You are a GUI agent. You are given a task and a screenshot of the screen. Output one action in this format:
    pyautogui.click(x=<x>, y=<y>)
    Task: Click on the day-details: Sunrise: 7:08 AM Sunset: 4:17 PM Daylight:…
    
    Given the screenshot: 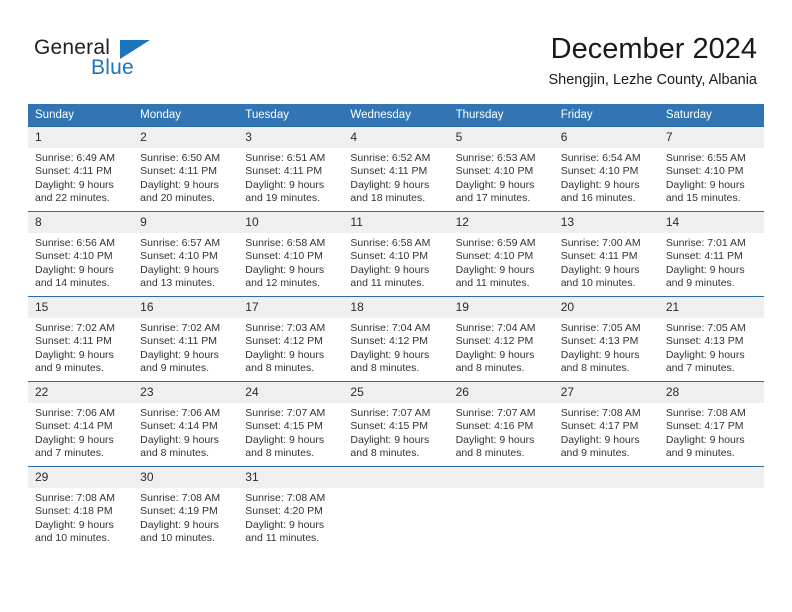 What is the action you would take?
    pyautogui.click(x=606, y=432)
    